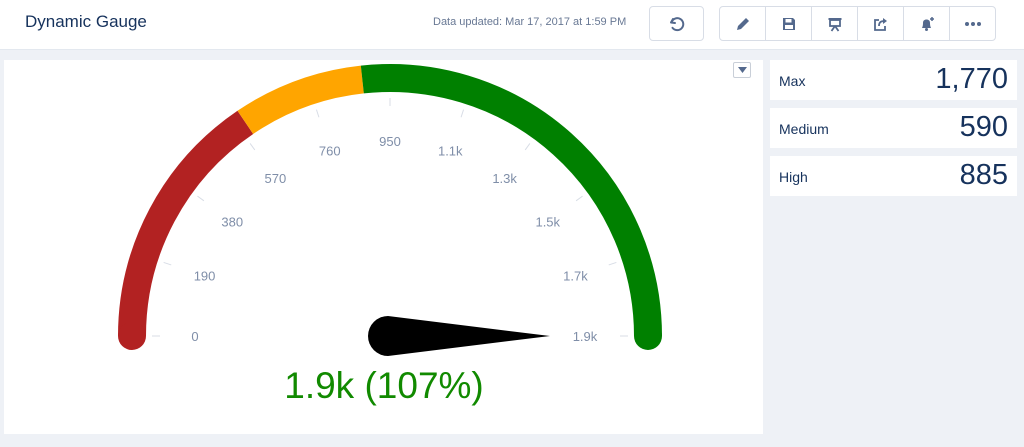 Image resolution: width=1024 pixels, height=447 pixels. What do you see at coordinates (194, 336) in the screenshot?
I see `gauge-tick-label: 0` at bounding box center [194, 336].